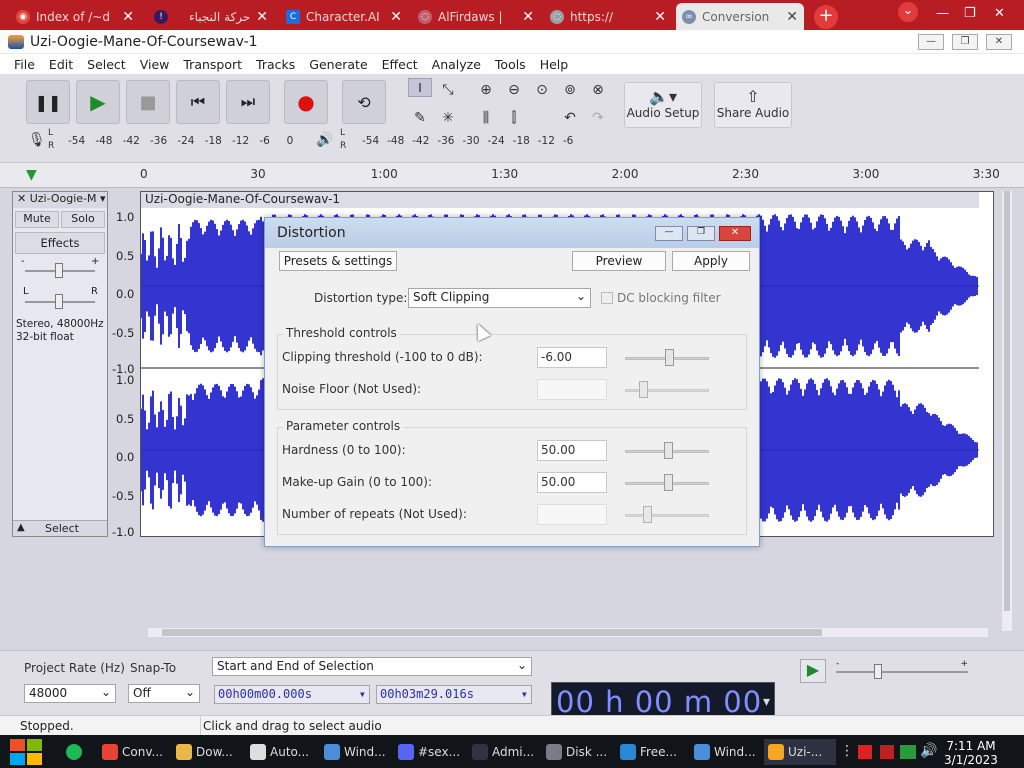 This screenshot has width=1024, height=768. What do you see at coordinates (212, 64) in the screenshot?
I see `menu-transport: Transport` at bounding box center [212, 64].